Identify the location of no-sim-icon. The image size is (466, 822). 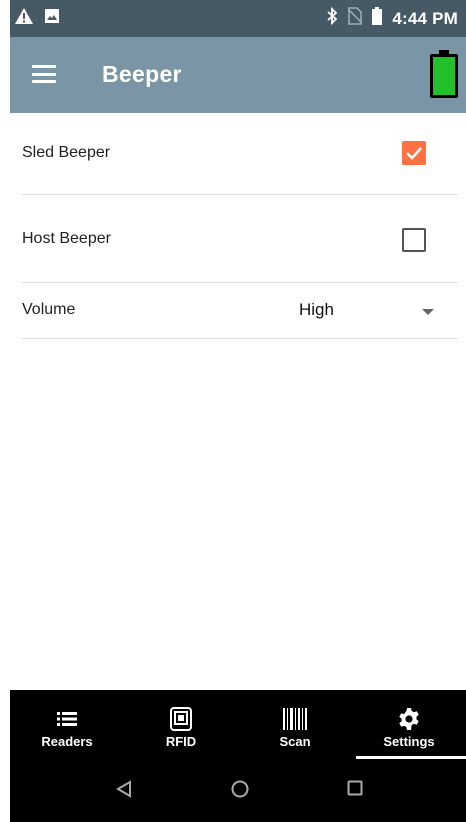
(355, 18).